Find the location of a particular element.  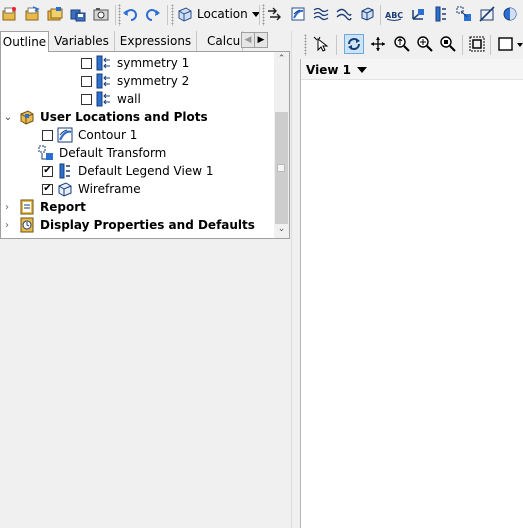

report-icon is located at coordinates (27, 207).